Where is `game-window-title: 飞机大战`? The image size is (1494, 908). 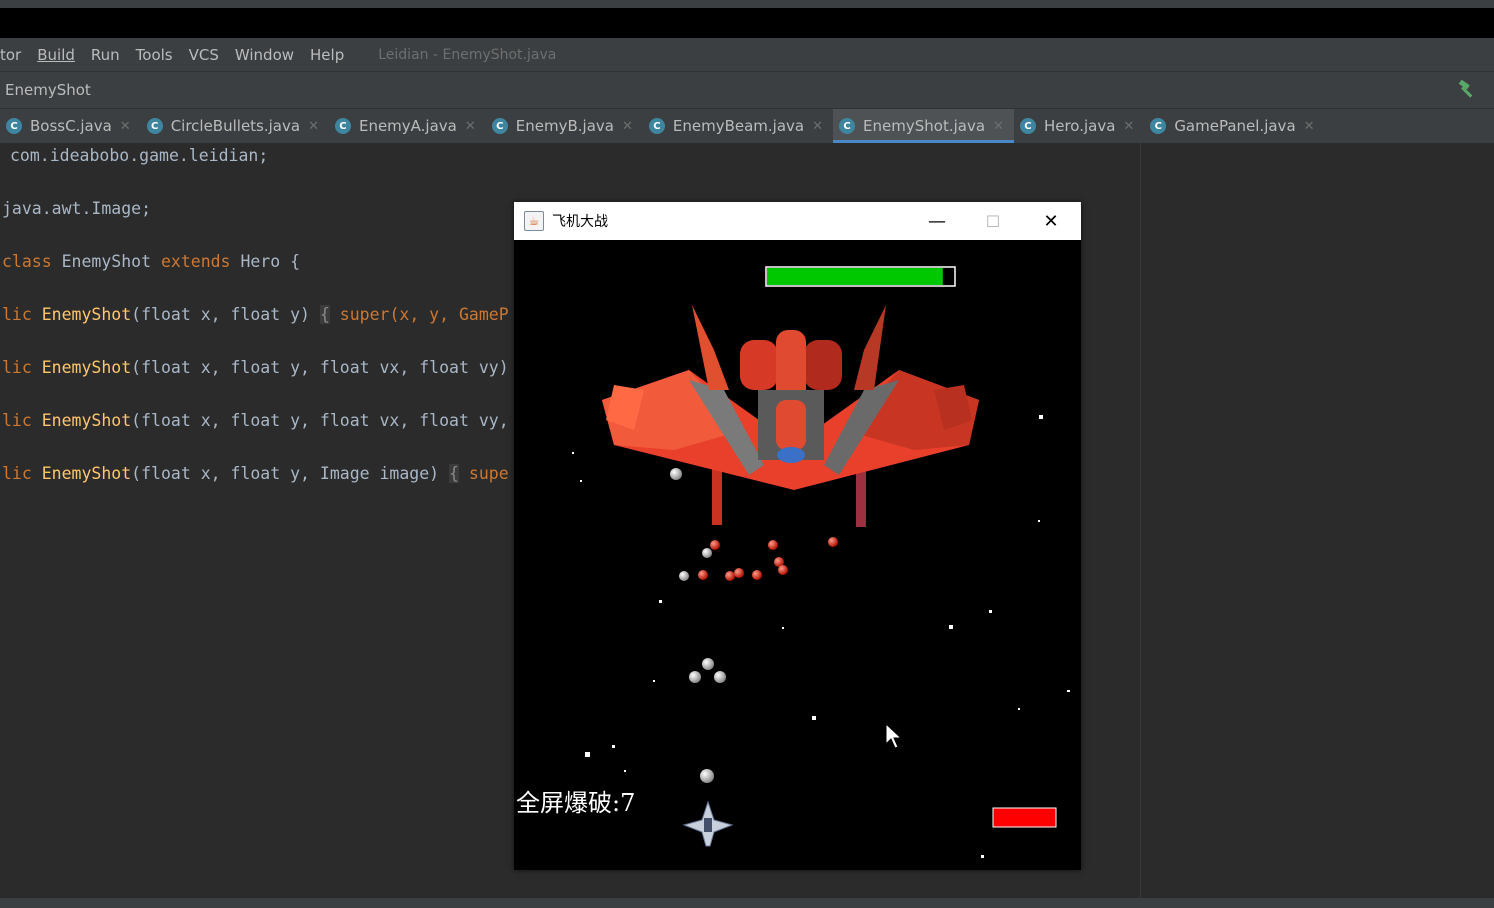
game-window-title: 飞机大战 is located at coordinates (580, 222).